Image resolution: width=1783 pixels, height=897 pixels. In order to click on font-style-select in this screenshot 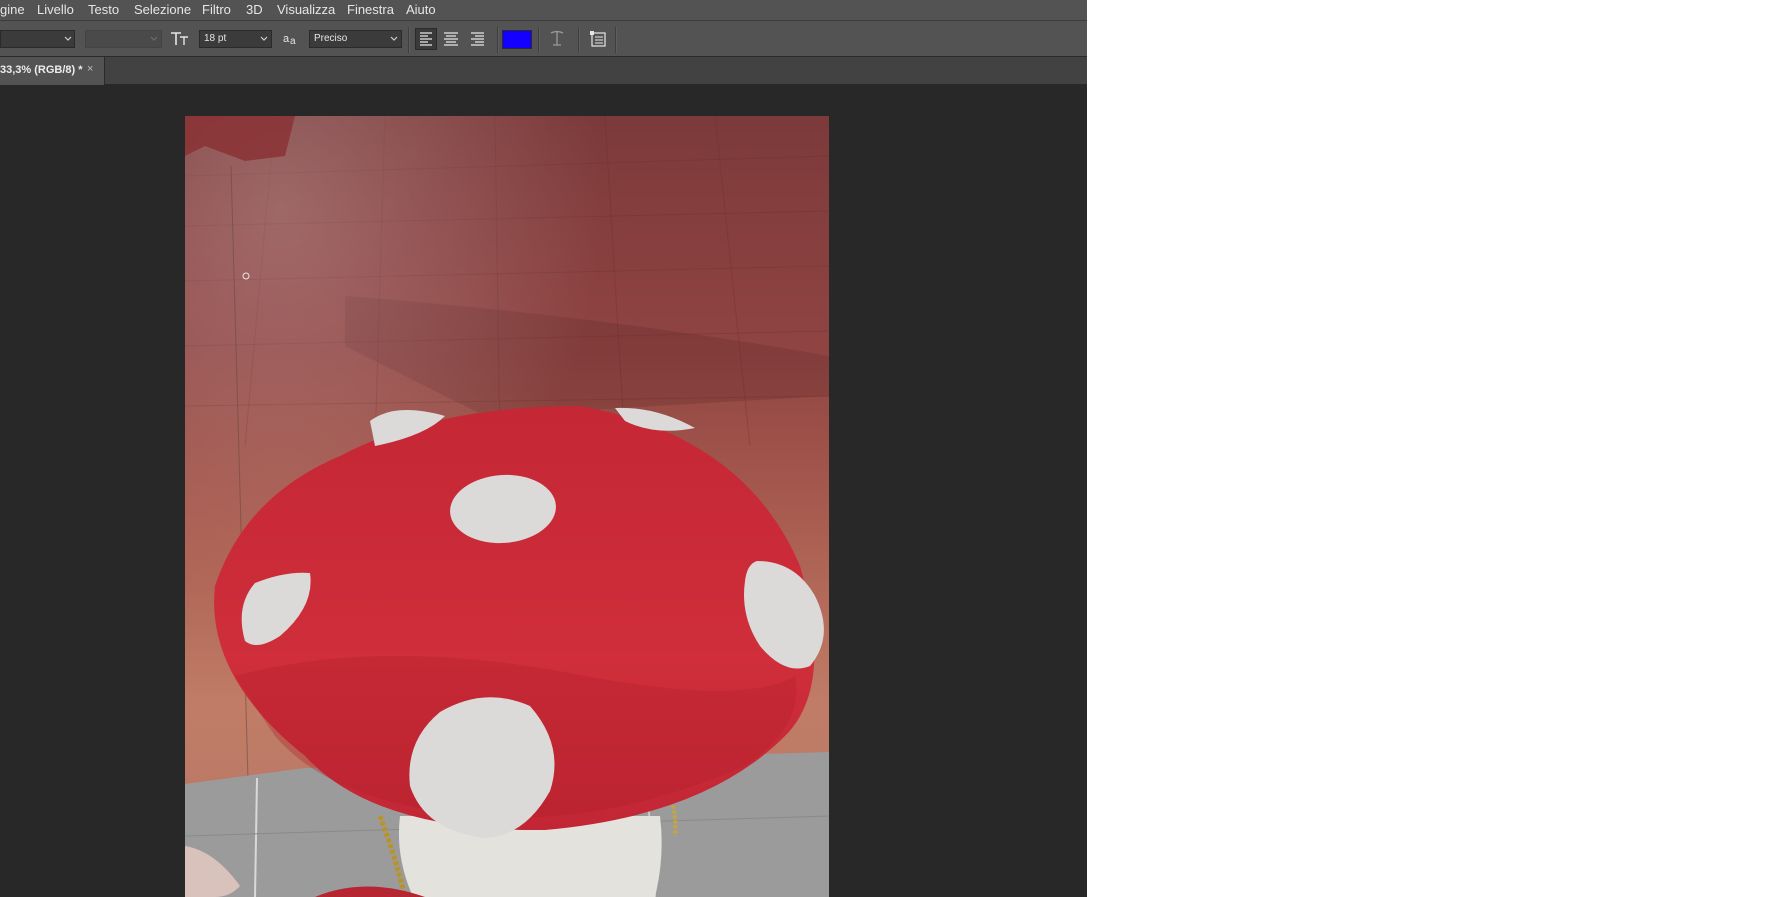, I will do `click(123, 39)`.